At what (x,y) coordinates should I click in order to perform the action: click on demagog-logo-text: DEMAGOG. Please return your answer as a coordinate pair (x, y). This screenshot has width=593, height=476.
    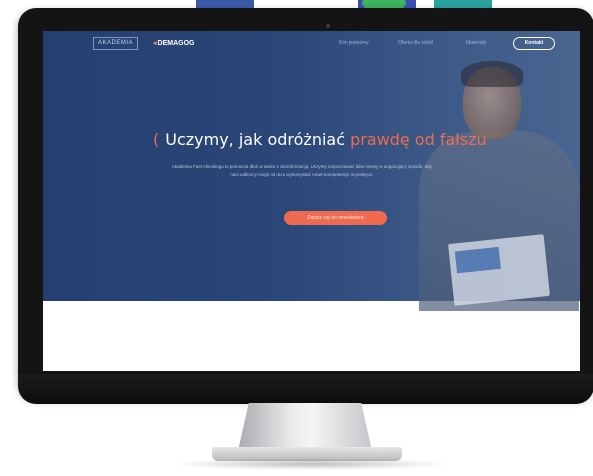
    Looking at the image, I should click on (176, 43).